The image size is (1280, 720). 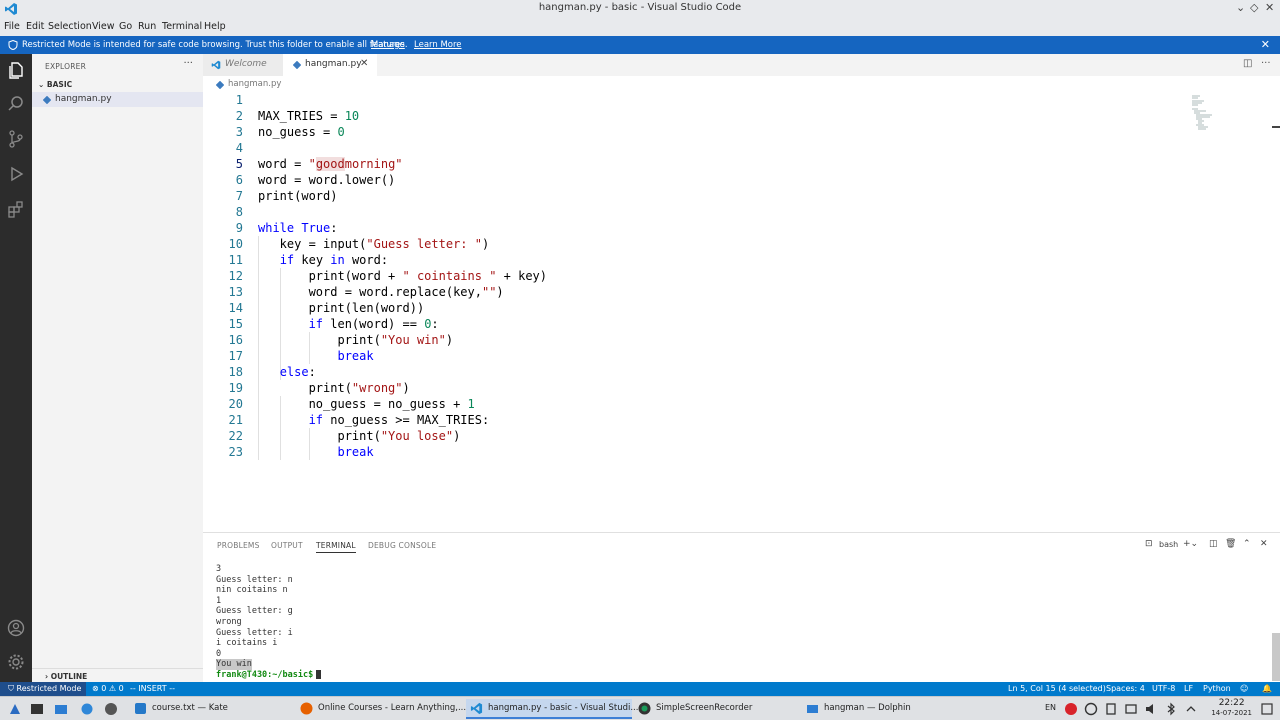 What do you see at coordinates (117, 99) in the screenshot?
I see `file-item-hangman: hangman.py` at bounding box center [117, 99].